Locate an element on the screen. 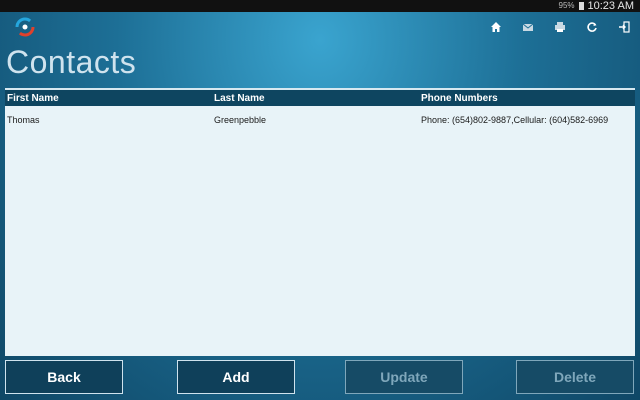 The width and height of the screenshot is (640, 400). print-icon is located at coordinates (560, 27).